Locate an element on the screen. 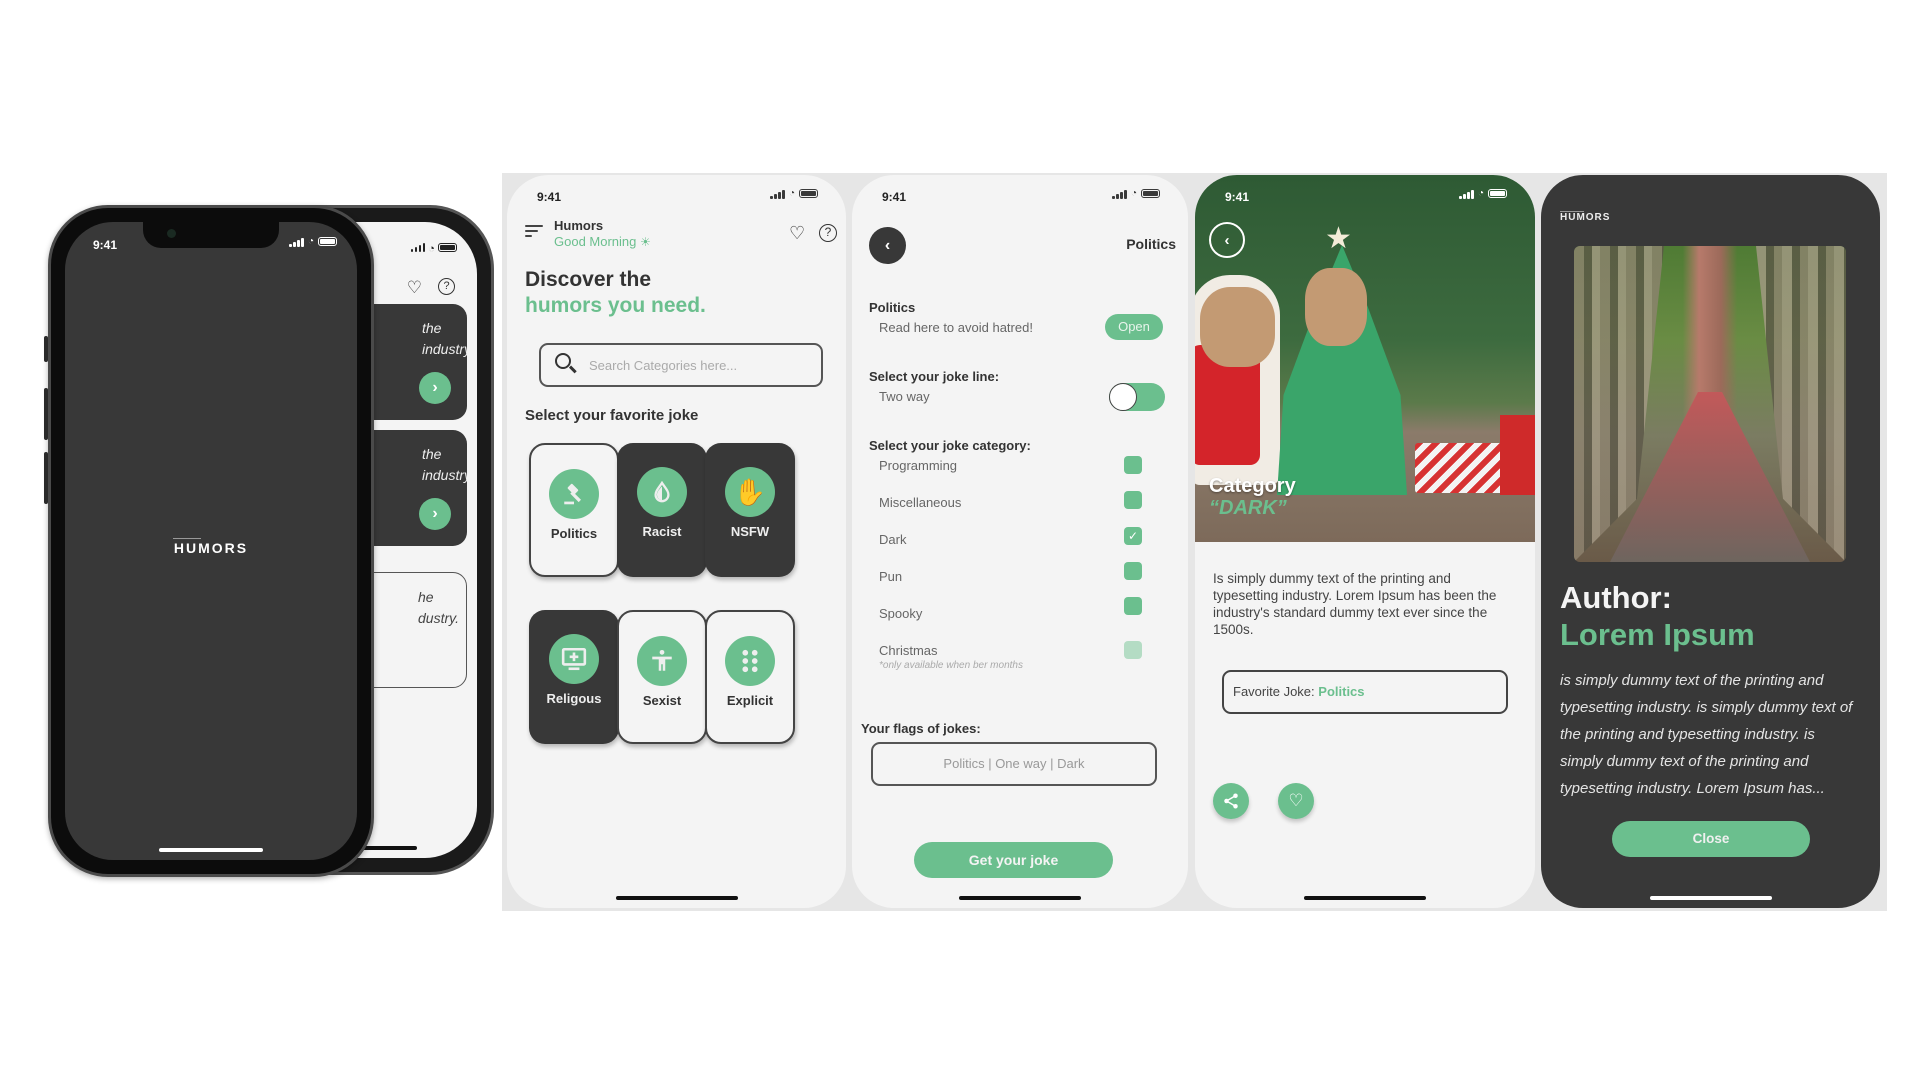 The image size is (1920, 1080). checkbox-miscellaneous is located at coordinates (1133, 500).